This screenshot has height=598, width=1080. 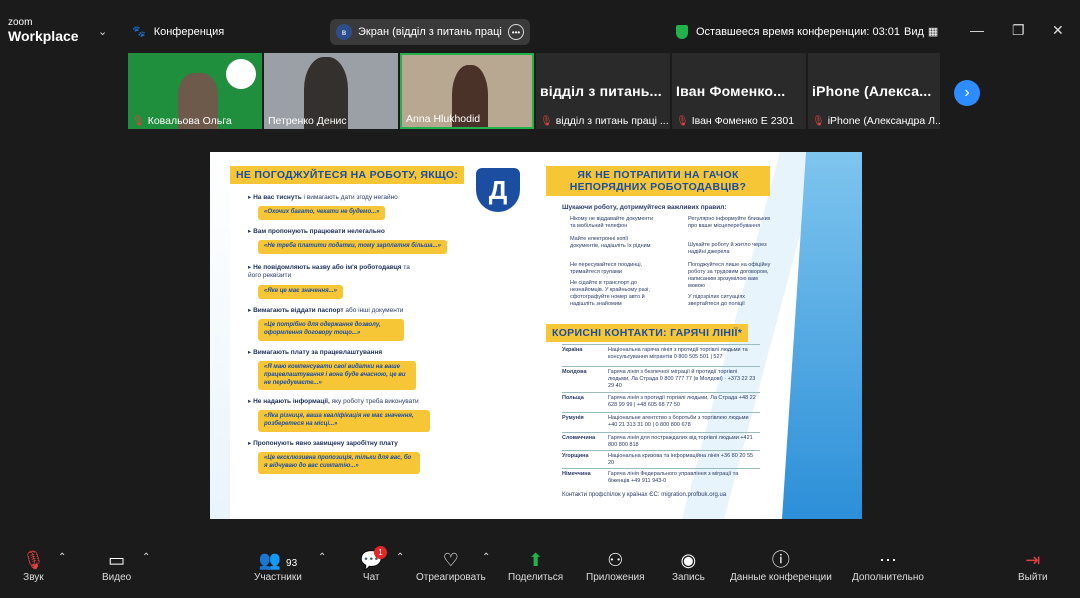 I want to click on minimize-icon: —, so click(x=977, y=30).